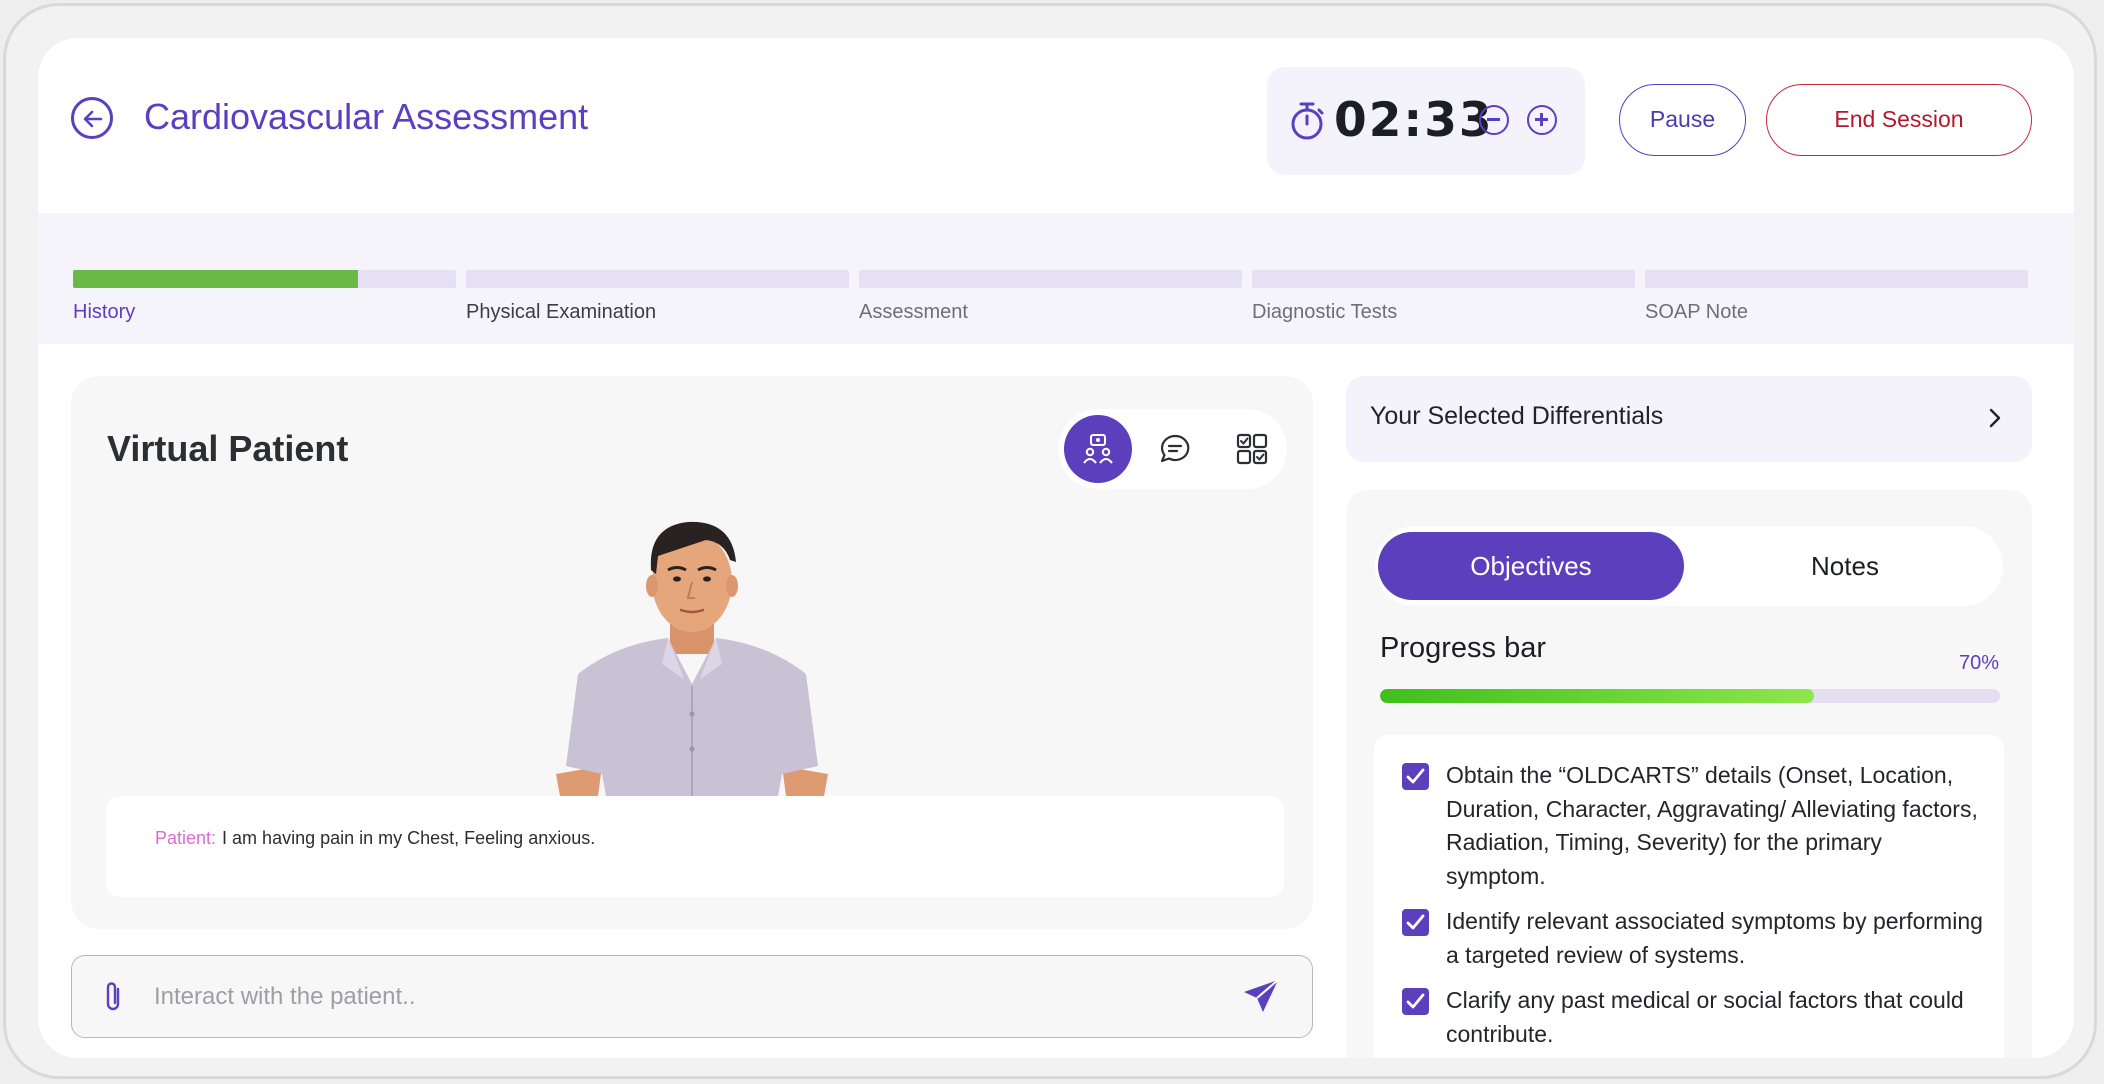  What do you see at coordinates (1307, 121) in the screenshot?
I see `stopwatch-icon` at bounding box center [1307, 121].